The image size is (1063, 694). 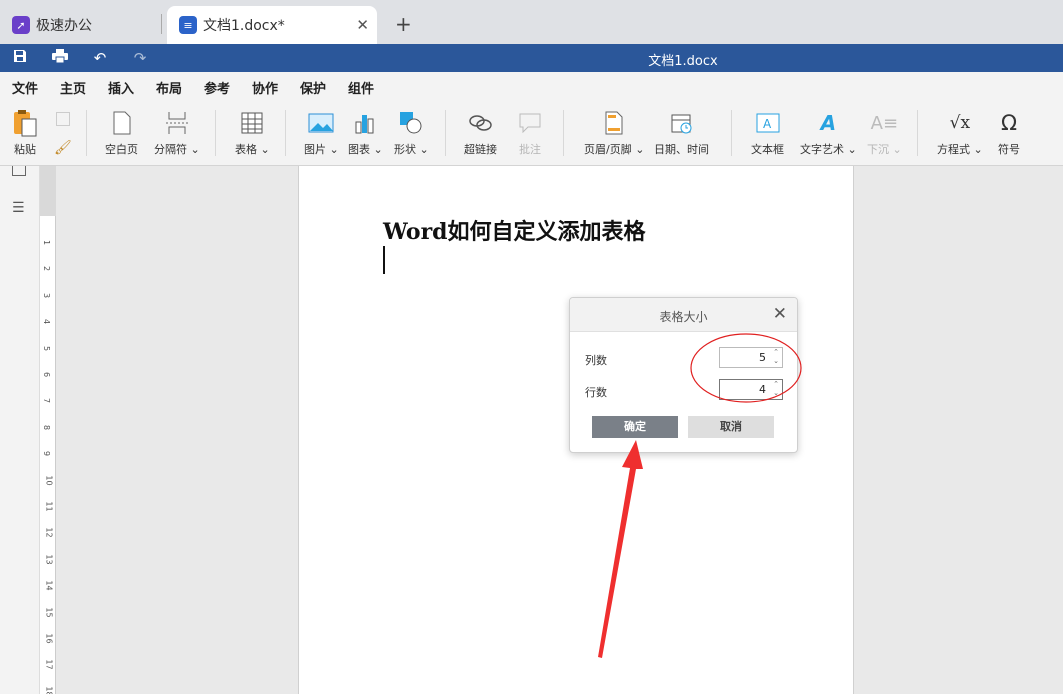 I want to click on highlight-ellipse, so click(x=746, y=368).